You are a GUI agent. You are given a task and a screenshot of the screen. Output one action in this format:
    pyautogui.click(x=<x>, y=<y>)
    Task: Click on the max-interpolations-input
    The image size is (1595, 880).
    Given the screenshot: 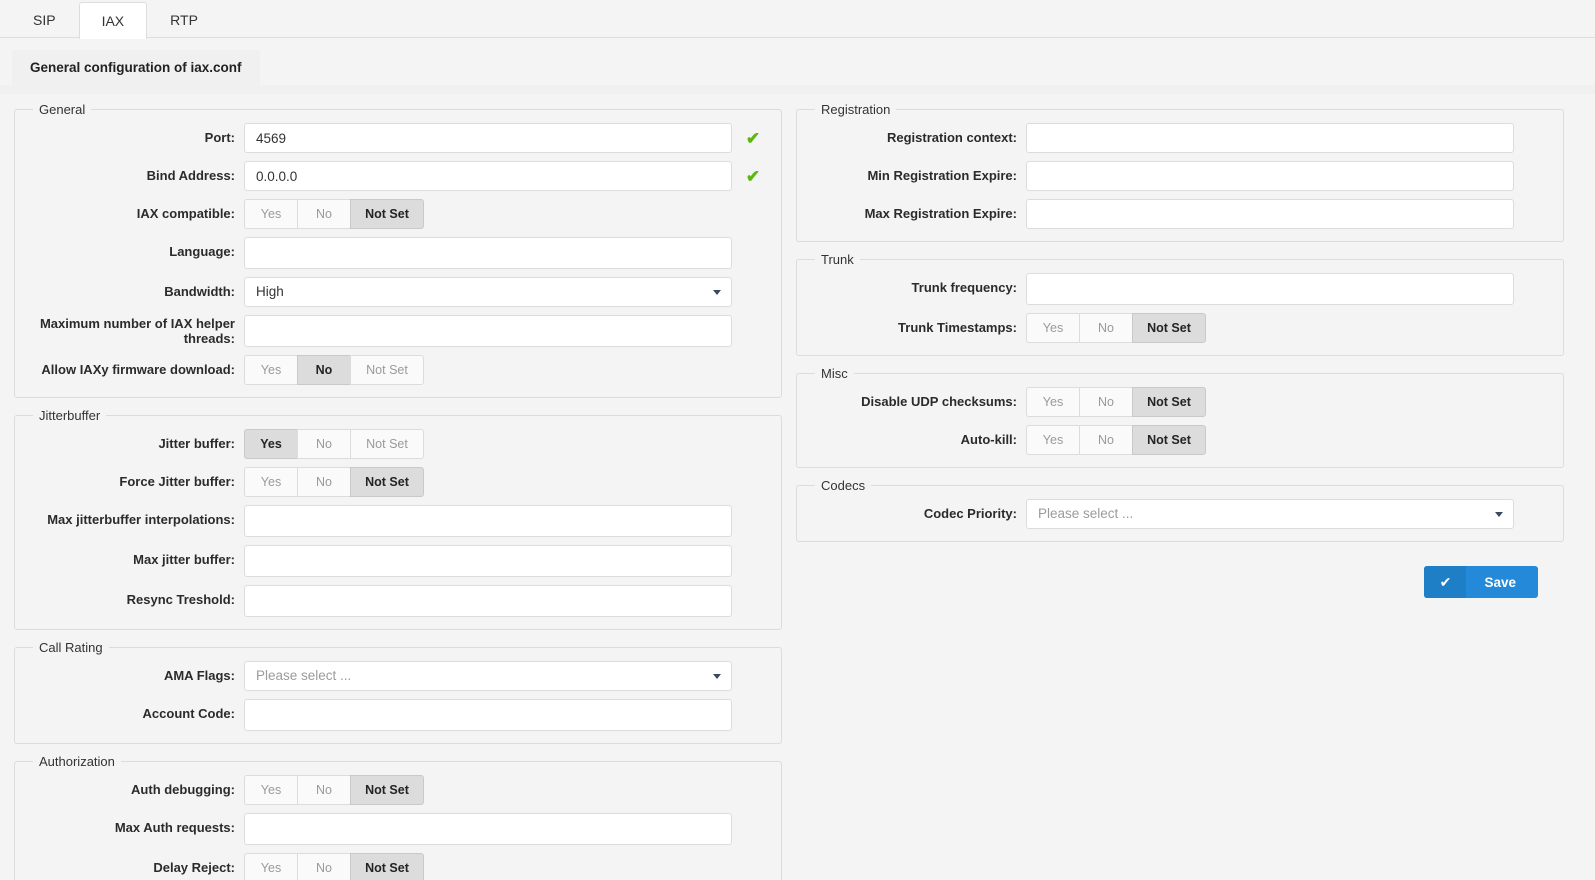 What is the action you would take?
    pyautogui.click(x=488, y=521)
    